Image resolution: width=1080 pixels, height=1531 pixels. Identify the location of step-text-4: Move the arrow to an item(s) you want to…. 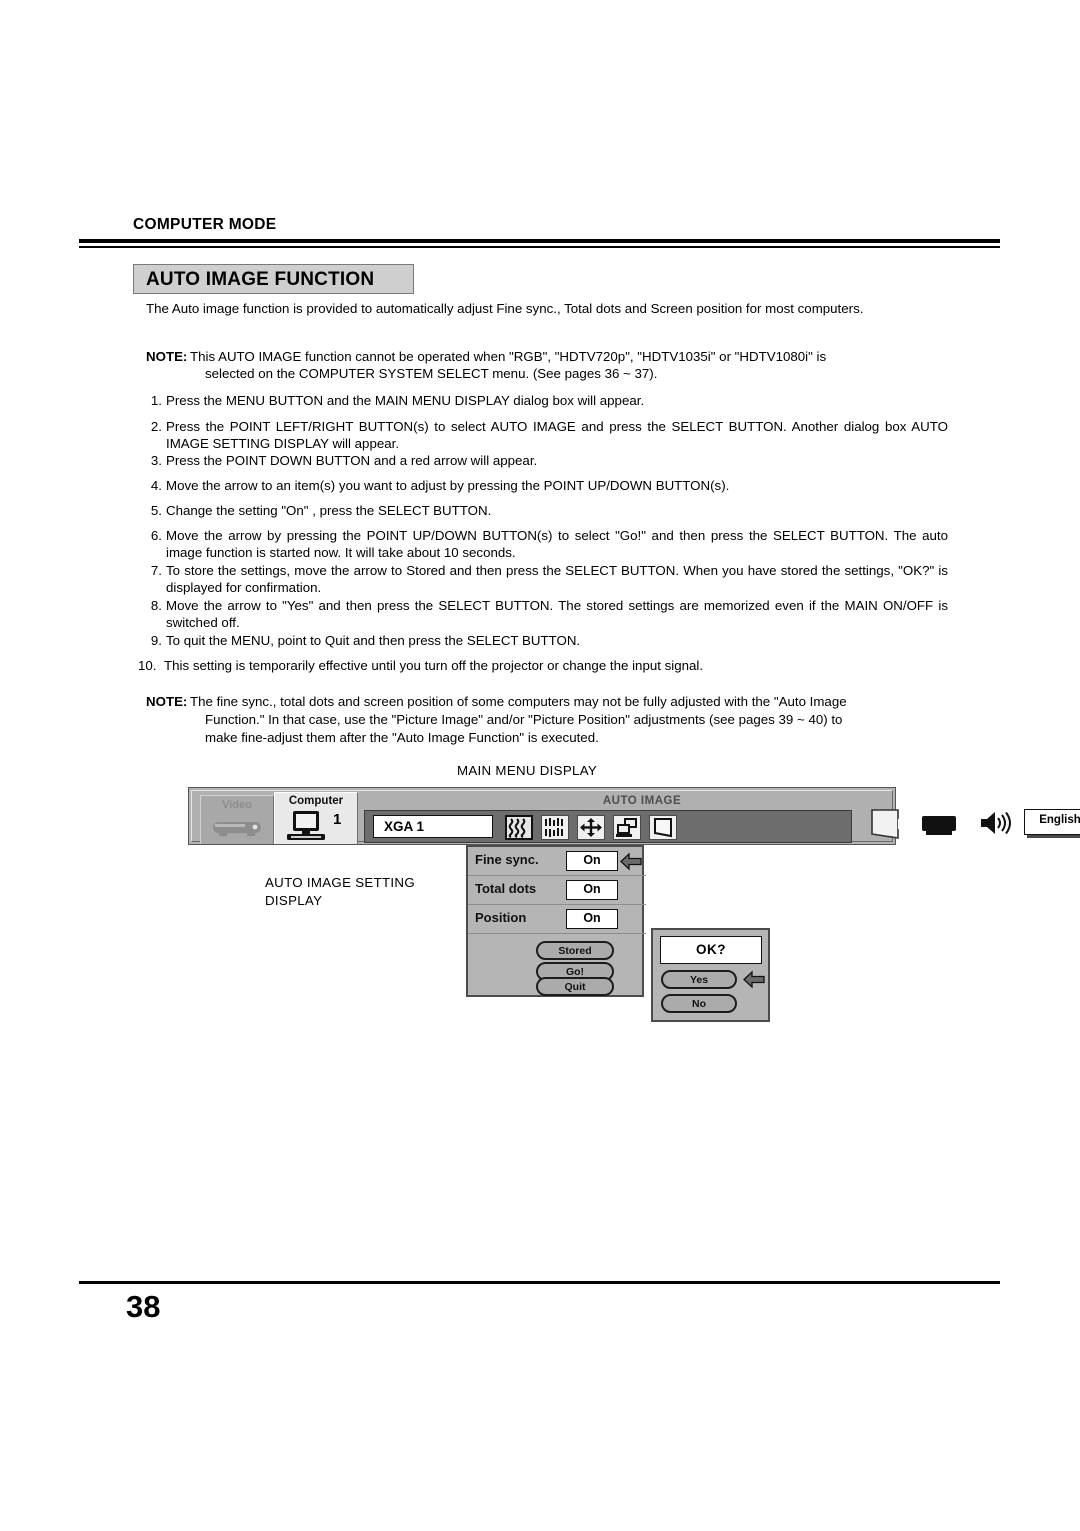
(448, 485).